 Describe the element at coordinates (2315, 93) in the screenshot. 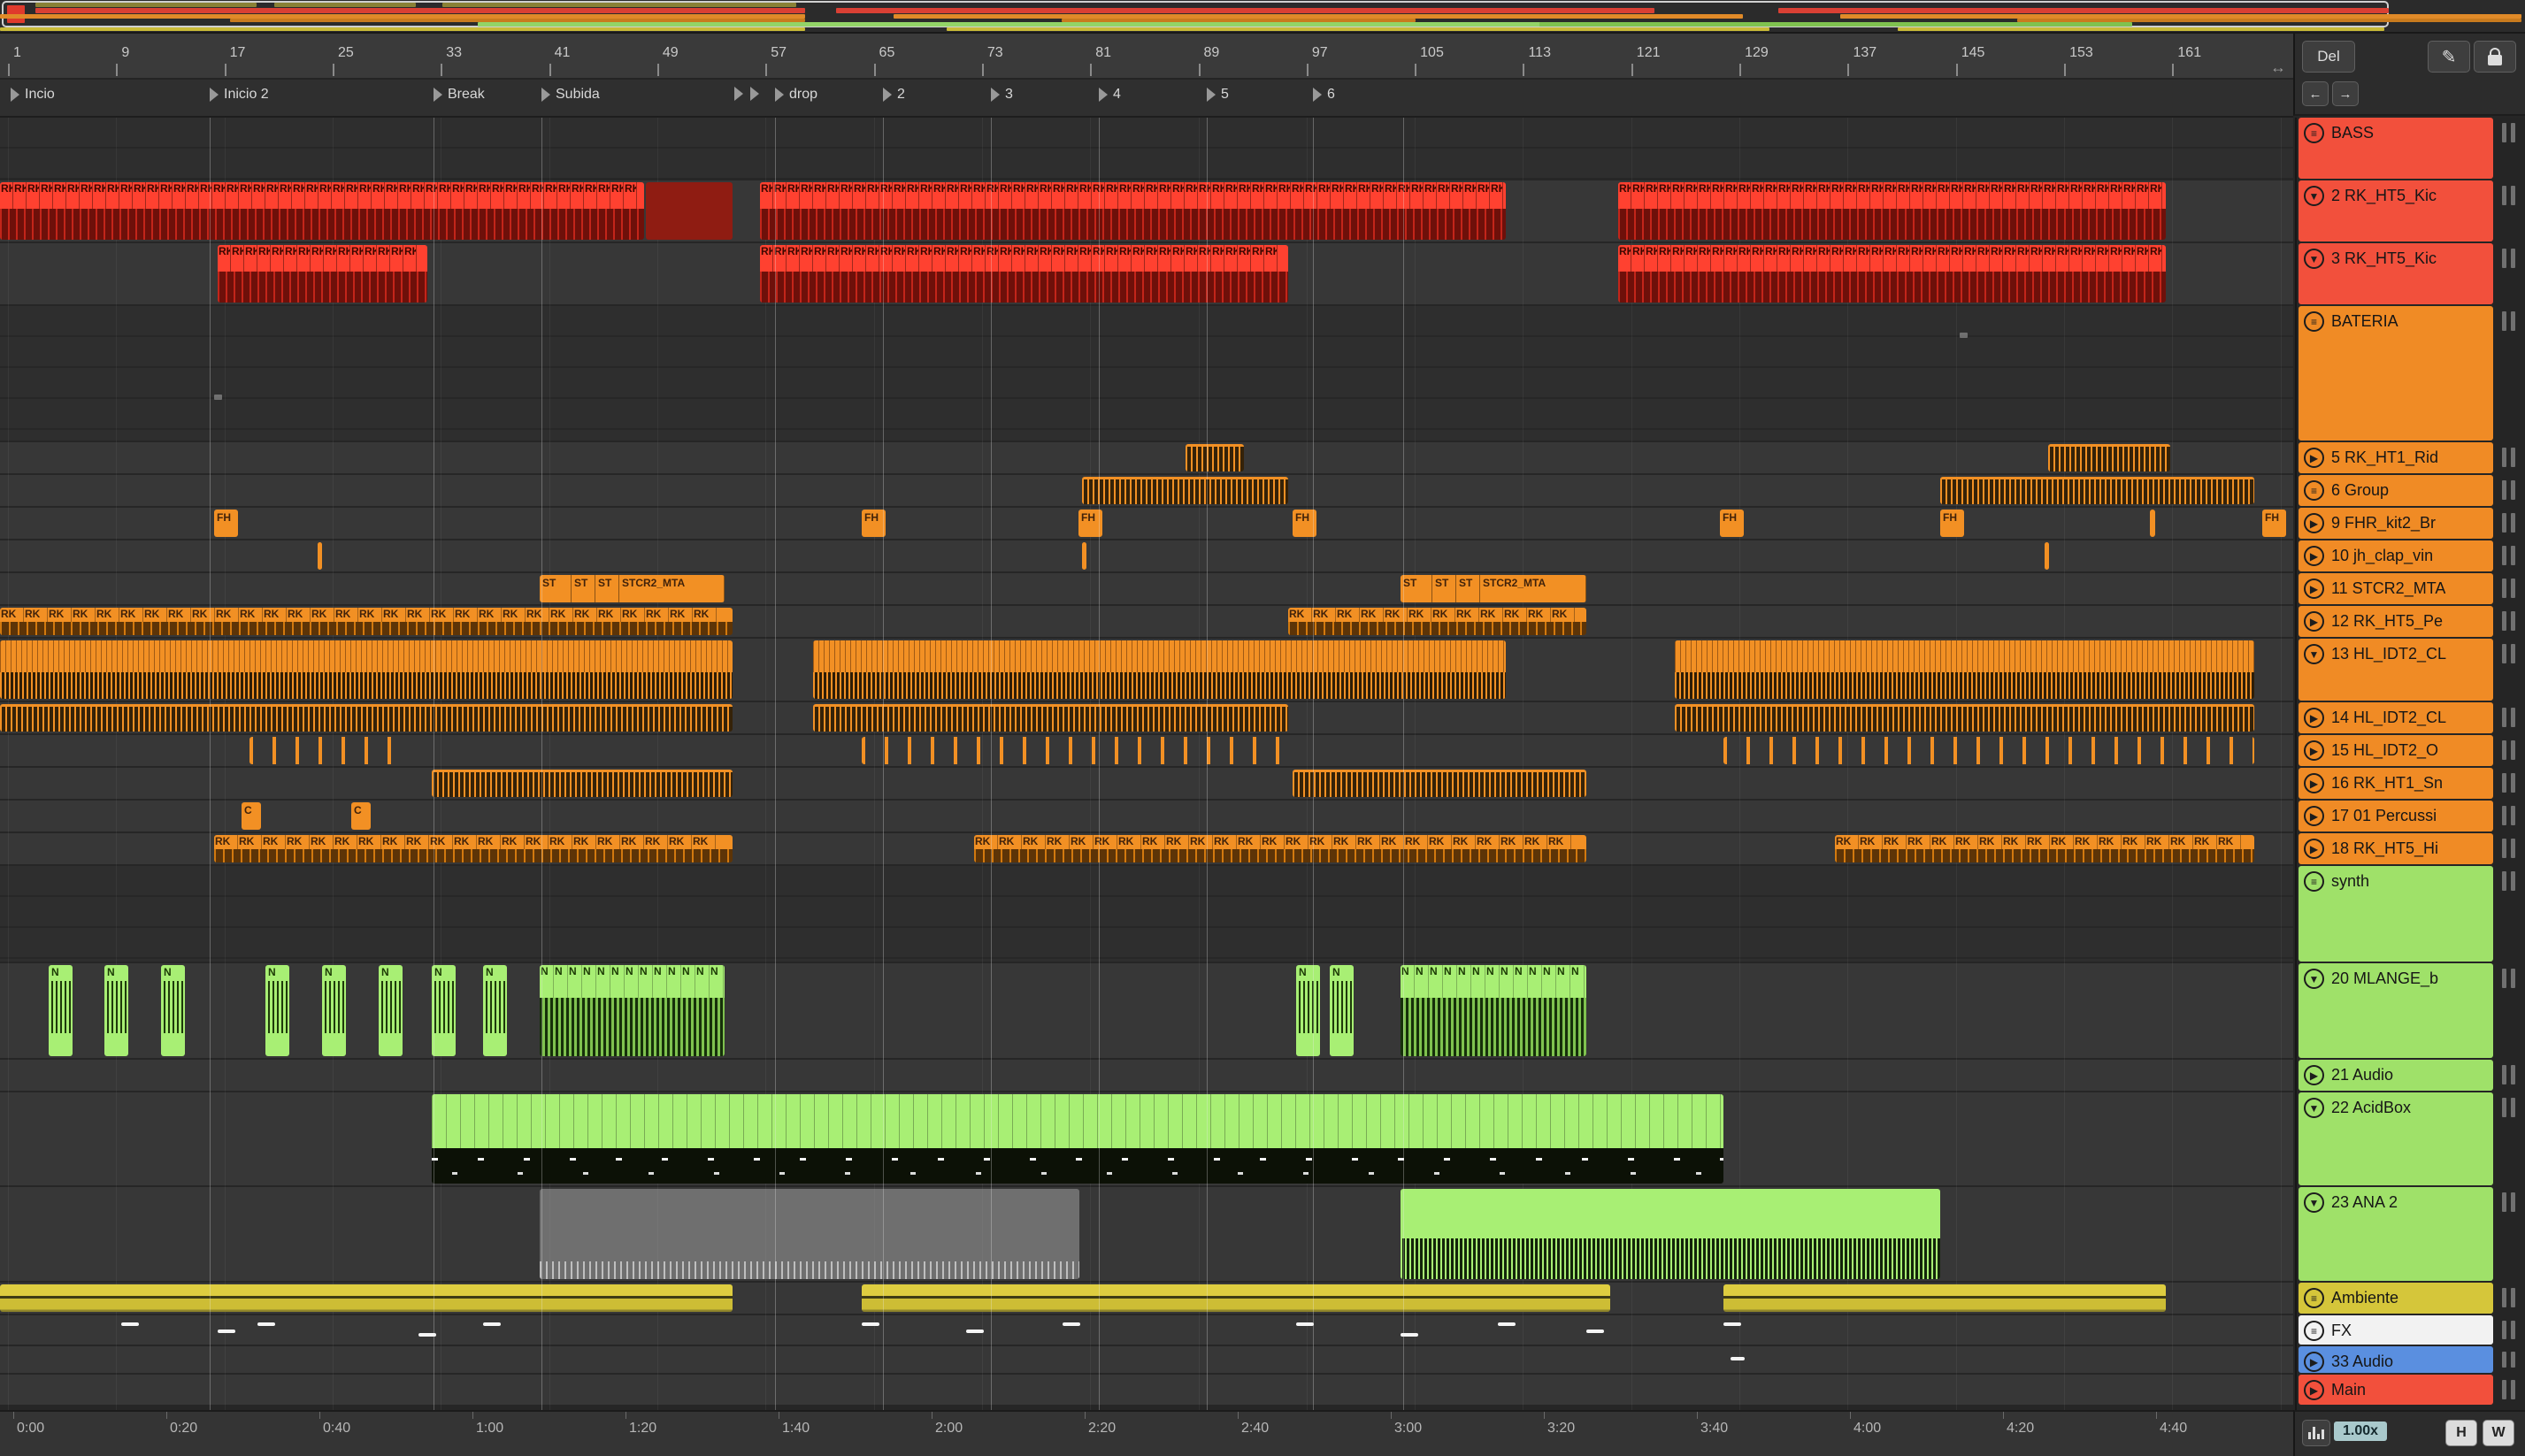

I see `nav-back-button: ←` at that location.